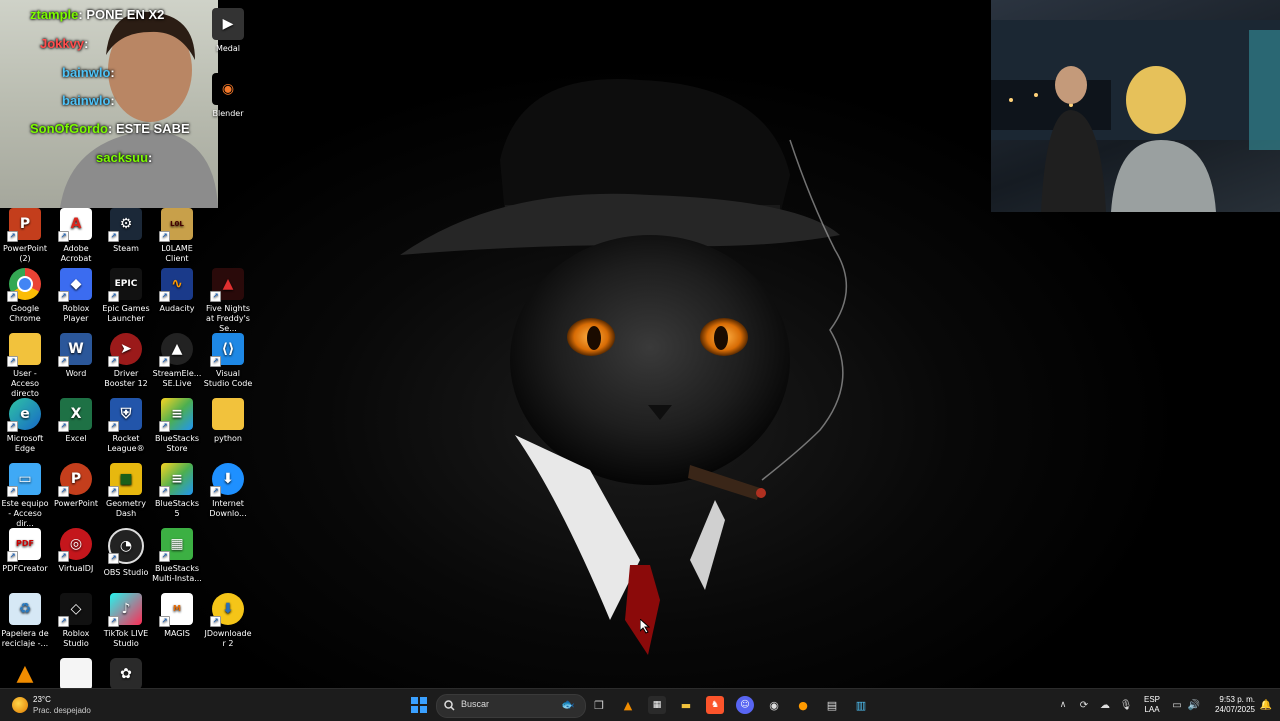 The image size is (1280, 721). What do you see at coordinates (176, 610) in the screenshot?
I see `magis-icon: M ↗` at bounding box center [176, 610].